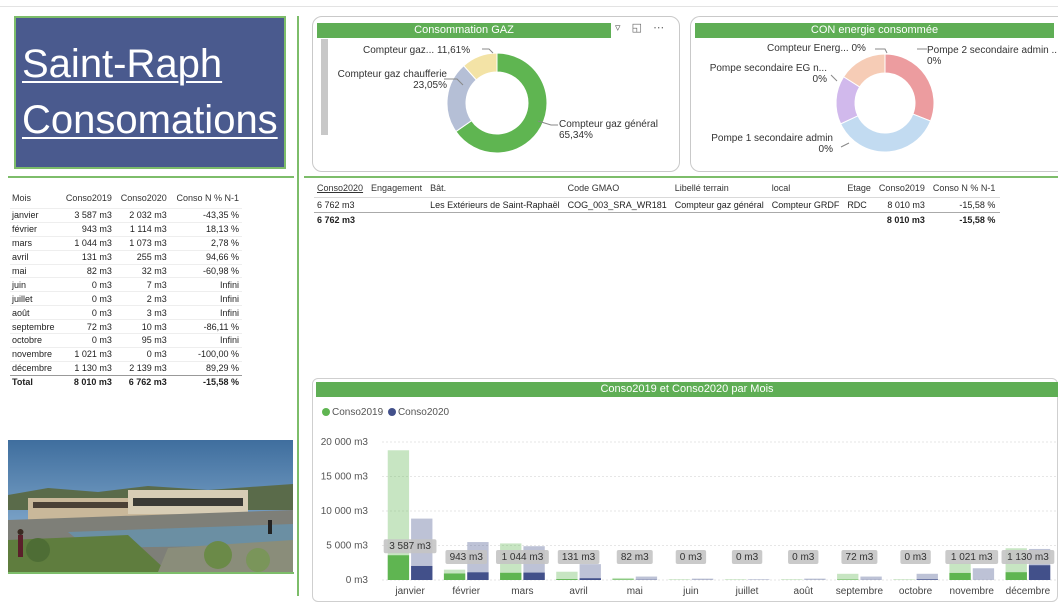 This screenshot has height=605, width=1058. What do you see at coordinates (126, 229) in the screenshot?
I see `table-row: février 943 m3 1 114 m3 18,13 %` at bounding box center [126, 229].